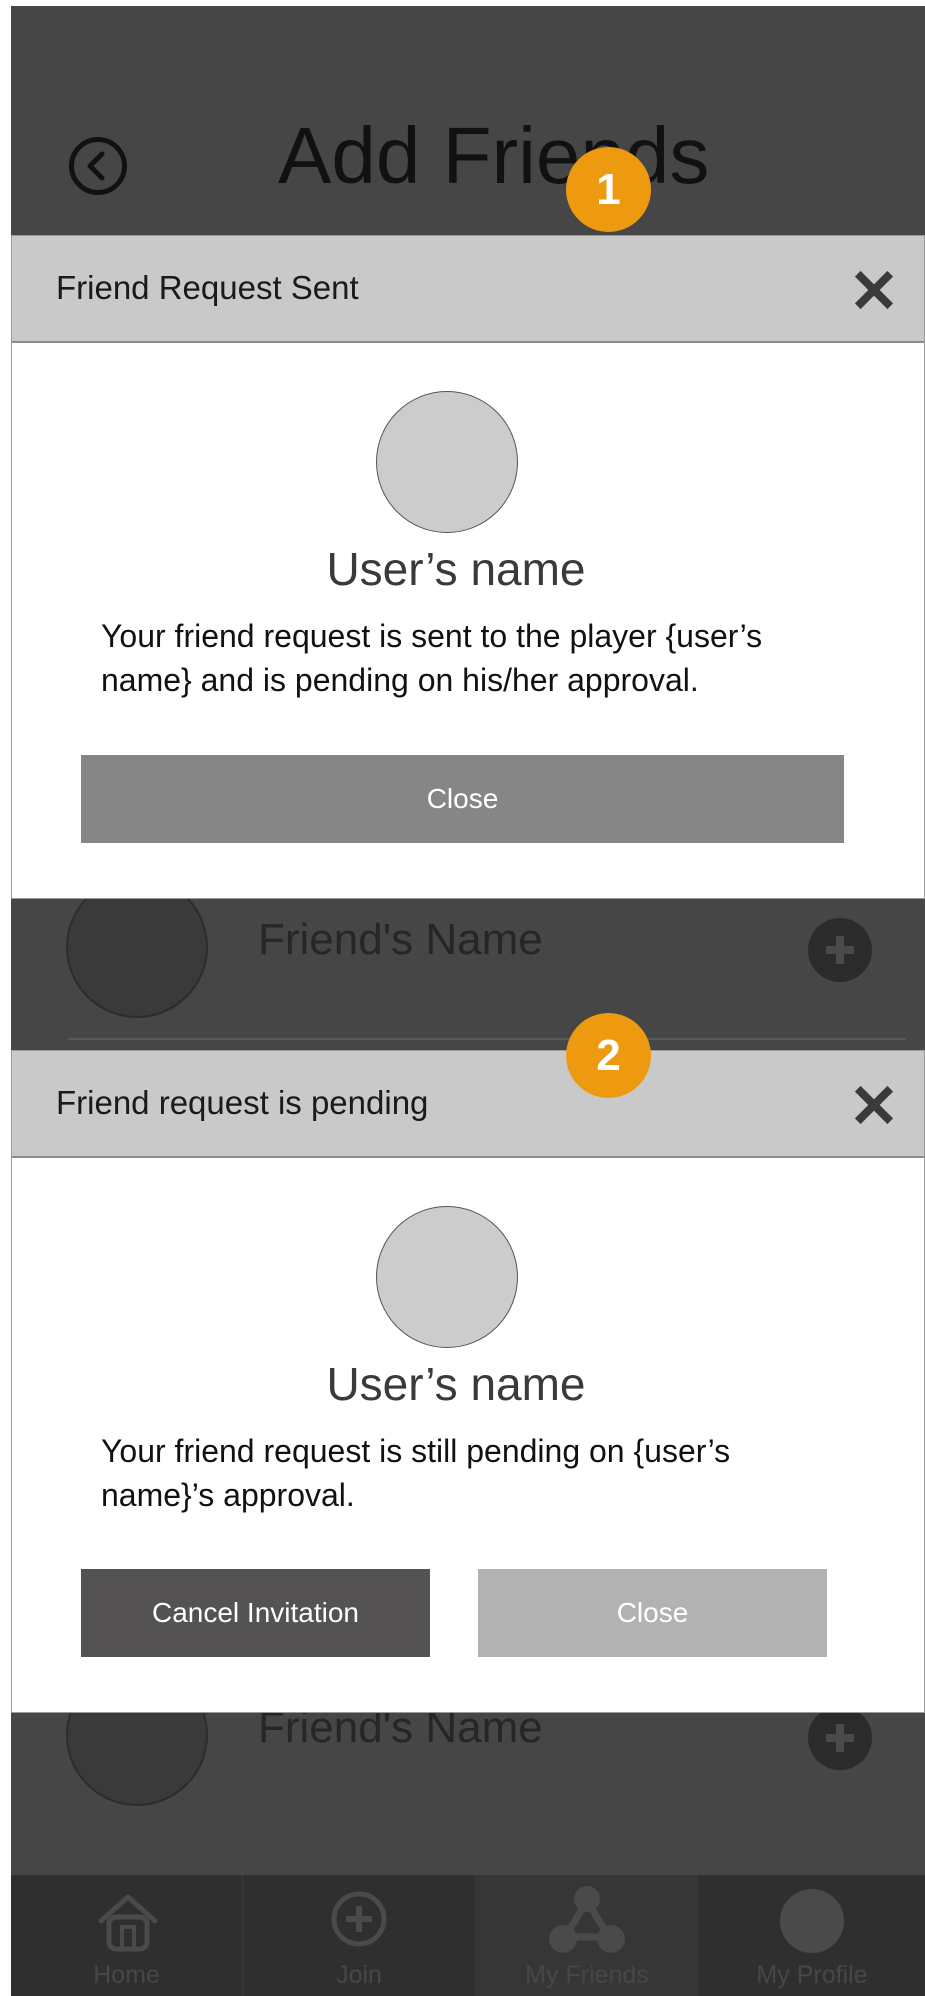 The image size is (925, 1996). Describe the element at coordinates (255, 1613) in the screenshot. I see `cancel-invitation-button: Cancel Invitation` at that location.